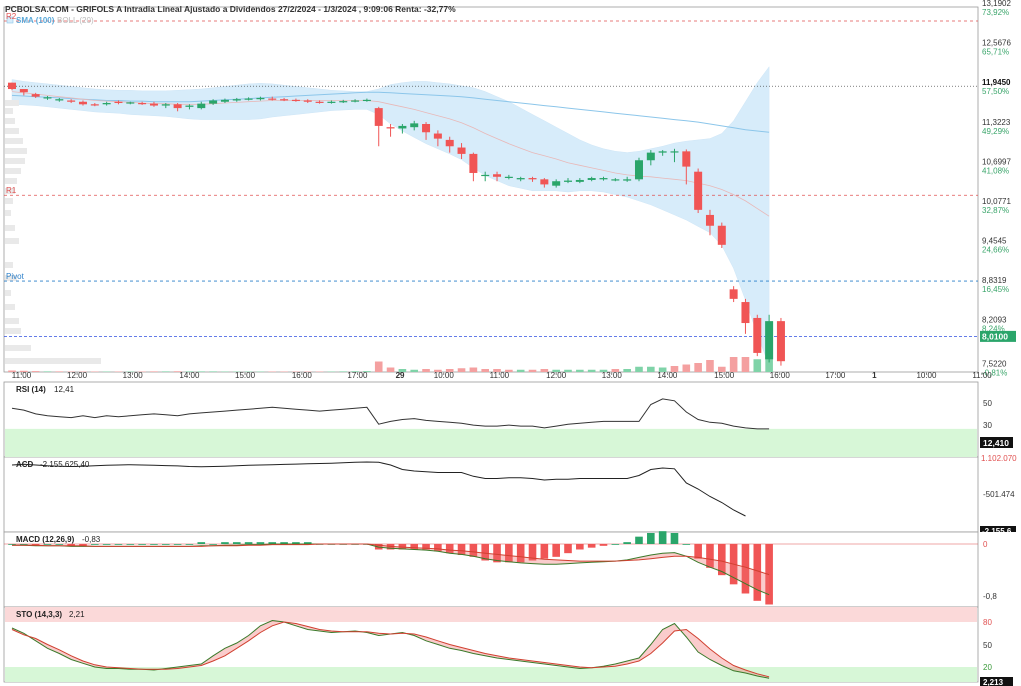 The image size is (1021, 686). What do you see at coordinates (996, 122) in the screenshot?
I see `price-tick-label: 11,3223` at bounding box center [996, 122].